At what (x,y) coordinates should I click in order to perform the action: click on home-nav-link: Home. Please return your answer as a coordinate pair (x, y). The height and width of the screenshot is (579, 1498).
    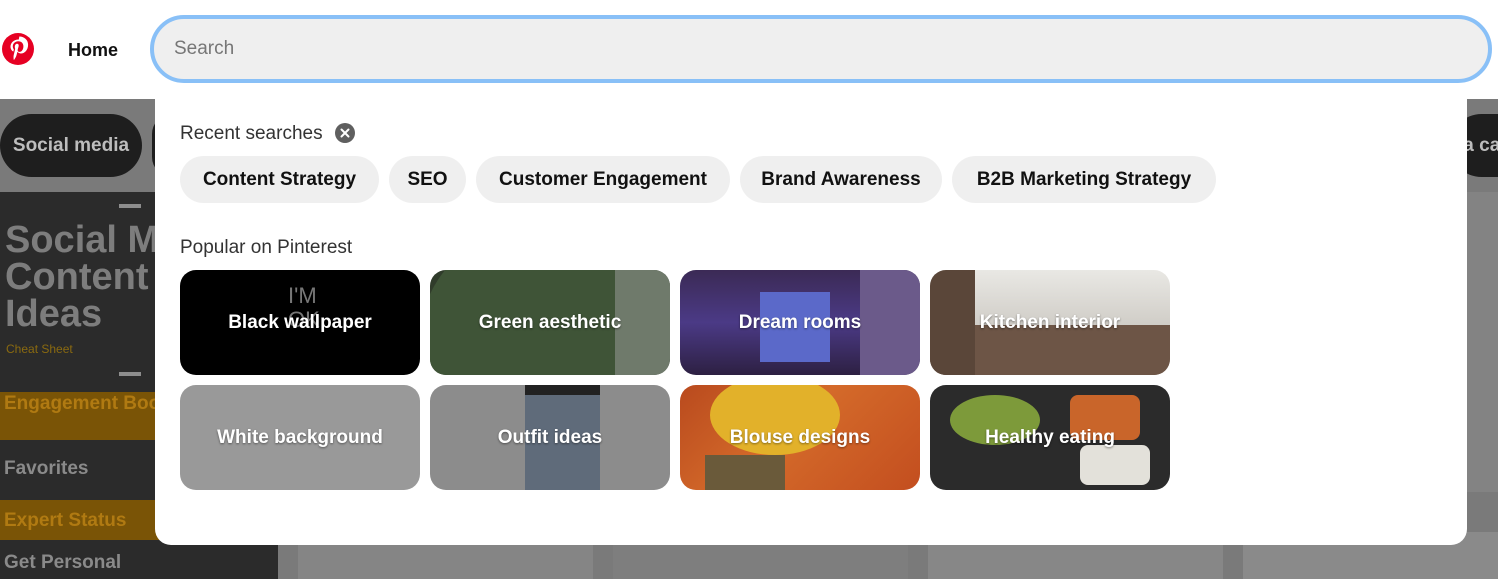
    Looking at the image, I should click on (93, 50).